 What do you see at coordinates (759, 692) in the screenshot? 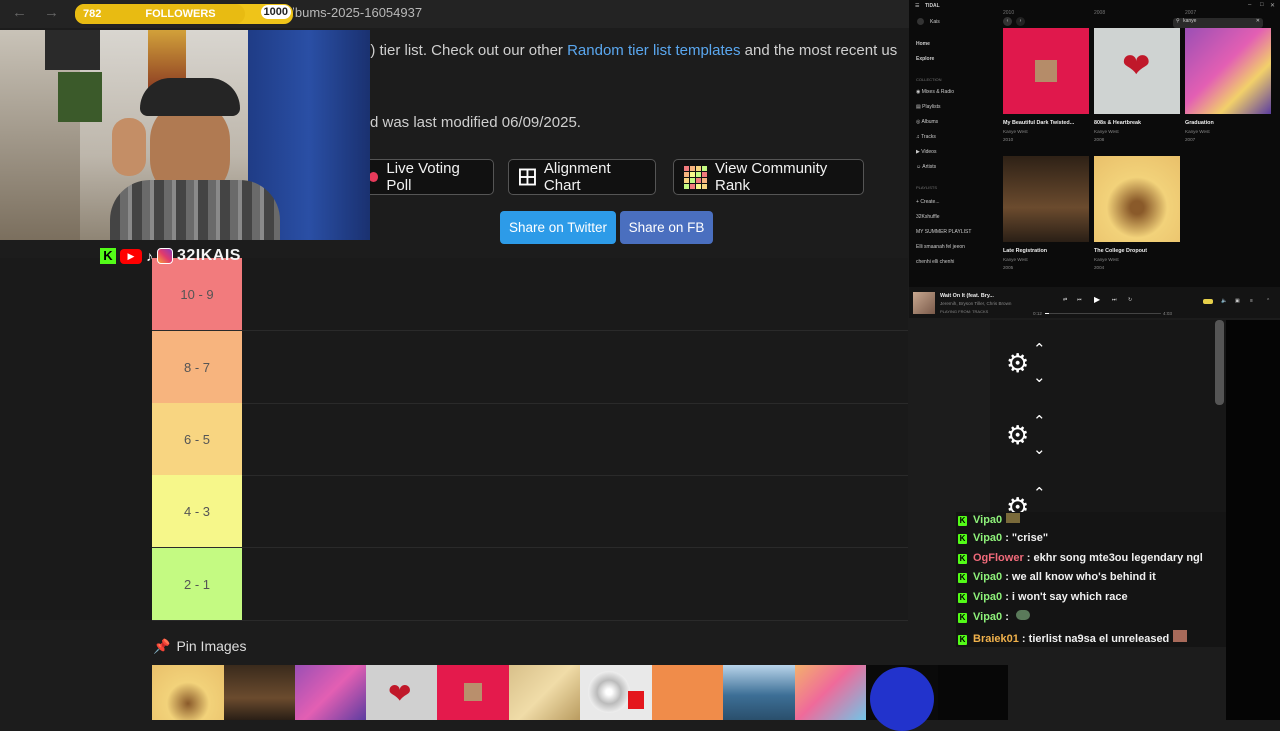
I see `album-thumb-ye` at bounding box center [759, 692].